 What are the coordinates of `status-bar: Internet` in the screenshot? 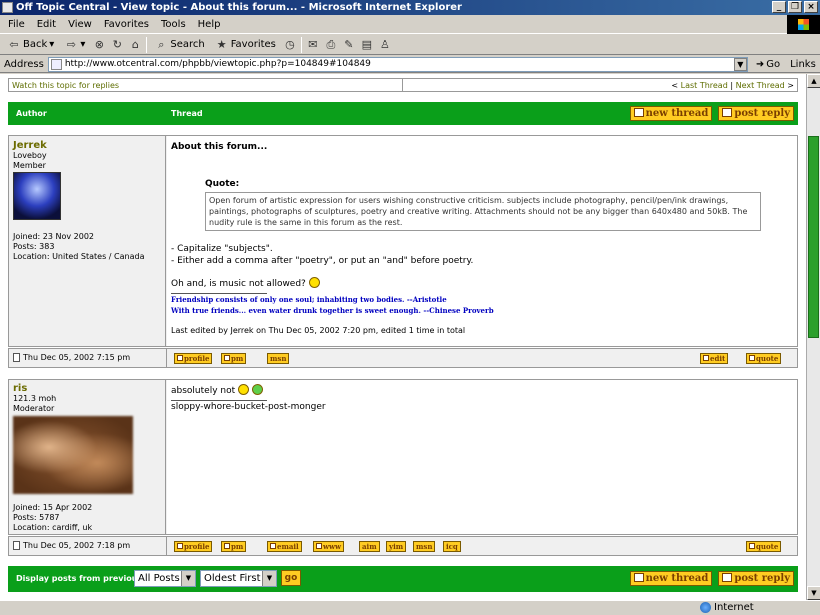 It's located at (410, 607).